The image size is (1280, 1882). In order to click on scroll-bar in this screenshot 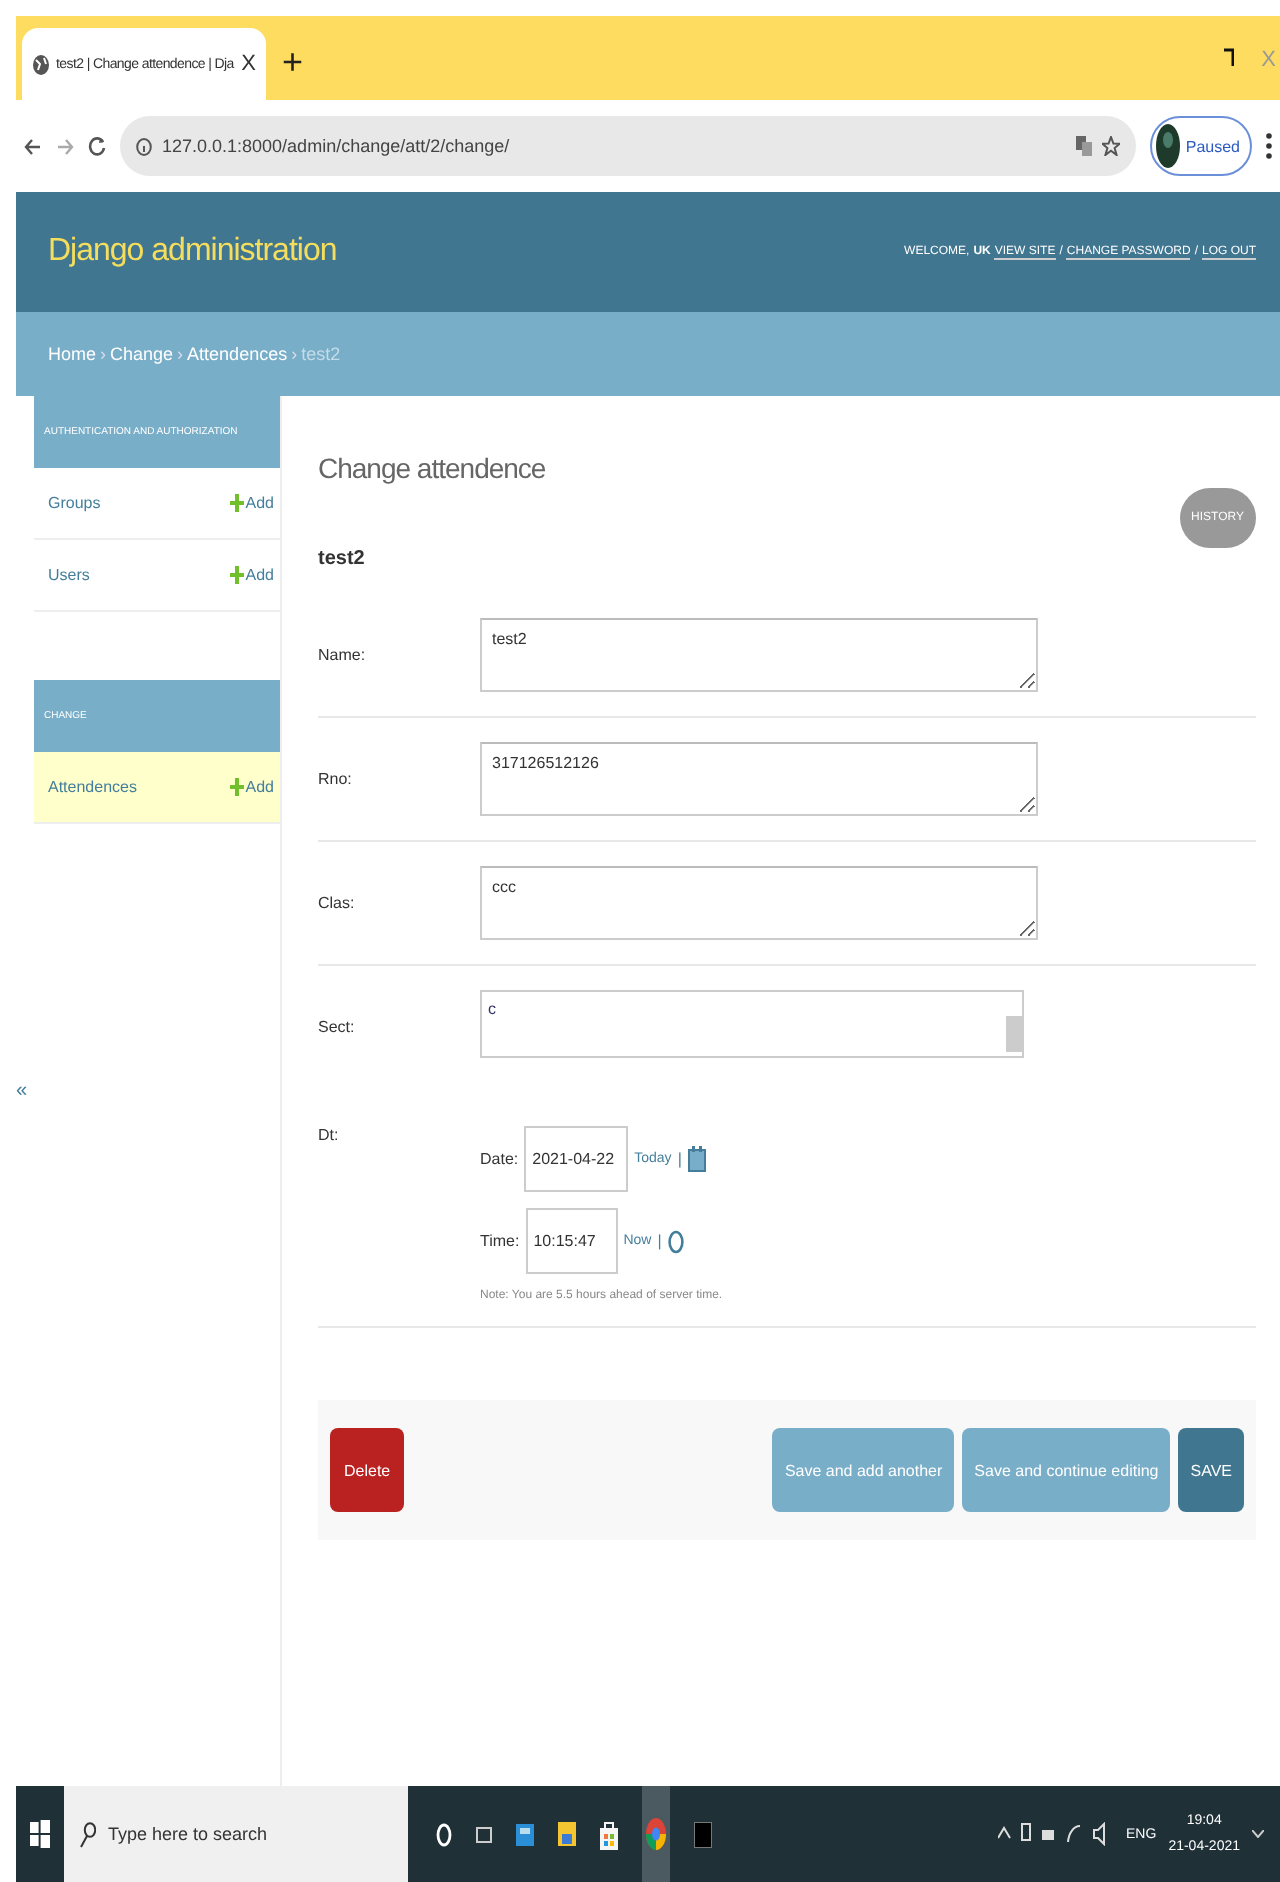, I will do `click(1014, 1034)`.